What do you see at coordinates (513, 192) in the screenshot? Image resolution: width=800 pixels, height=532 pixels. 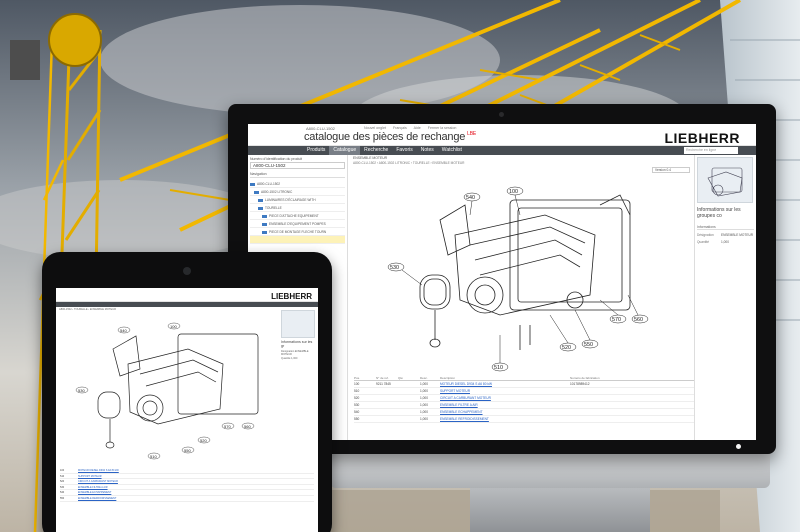 I see `callout-100: 100` at bounding box center [513, 192].